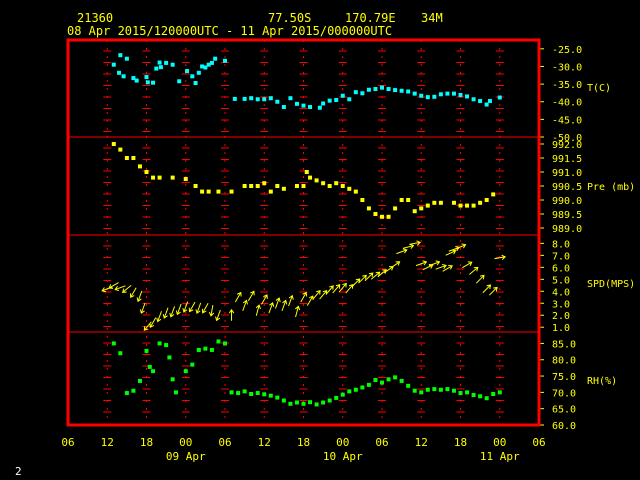 The width and height of the screenshot is (640, 480). What do you see at coordinates (561, 328) in the screenshot?
I see `y-tick-label: 1.0` at bounding box center [561, 328].